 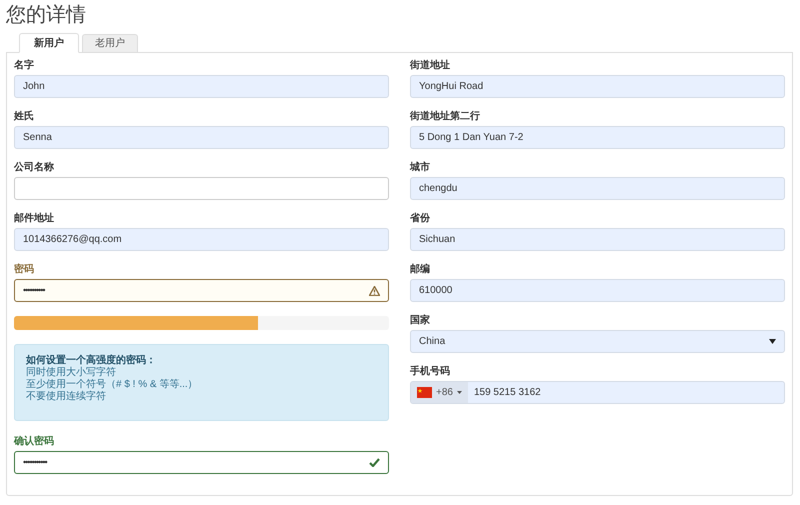 I want to click on input-field: 1014366276@qq.com, so click(x=201, y=239).